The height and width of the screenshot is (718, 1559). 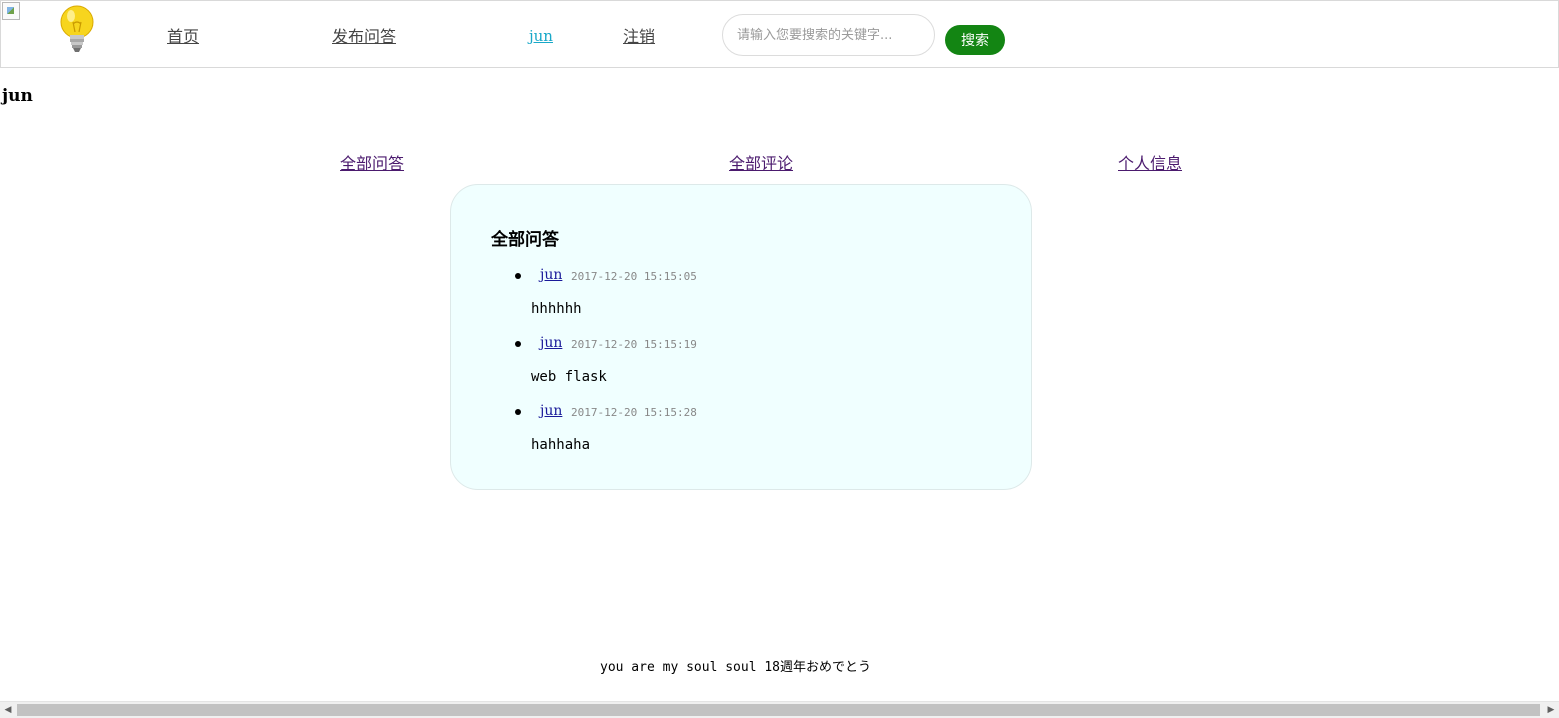 What do you see at coordinates (1551, 710) in the screenshot?
I see `scroll-right-arrow-icon: ▶` at bounding box center [1551, 710].